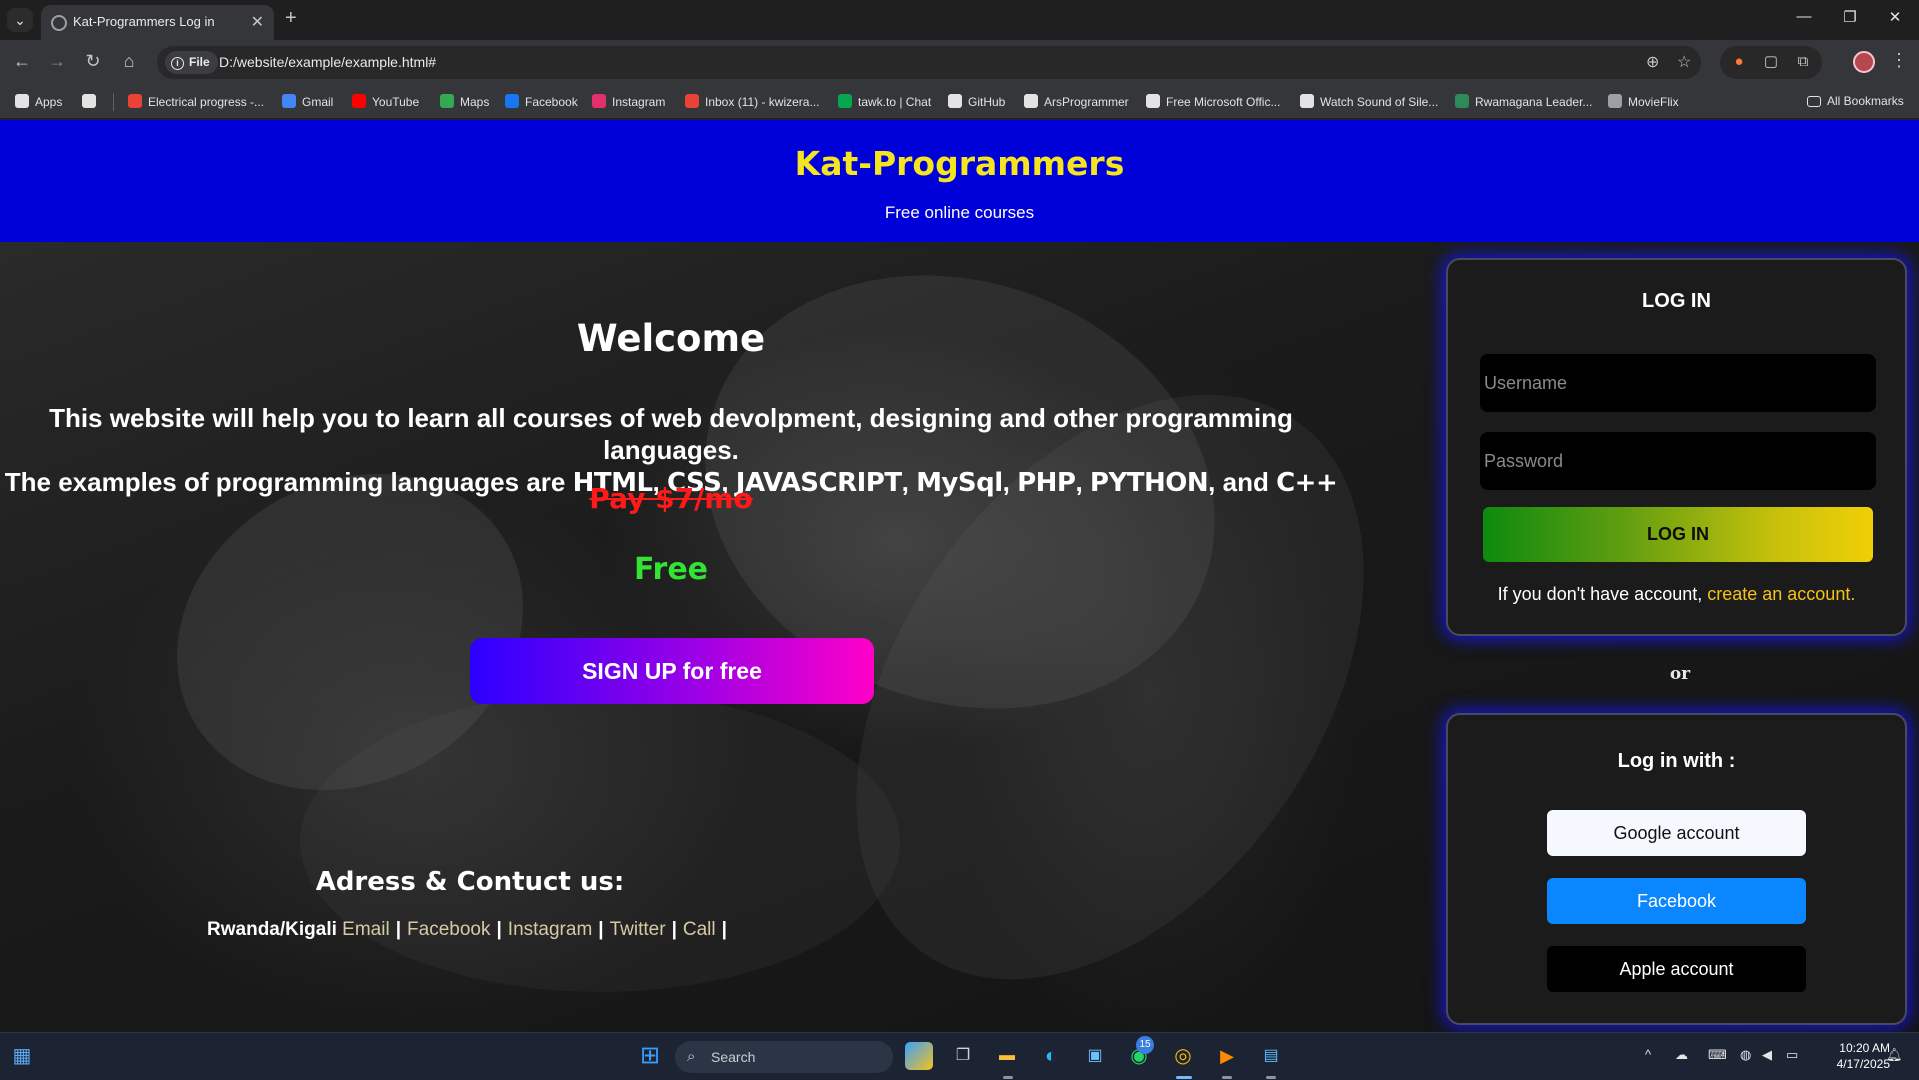  I want to click on movieflix-icon, so click(1615, 101).